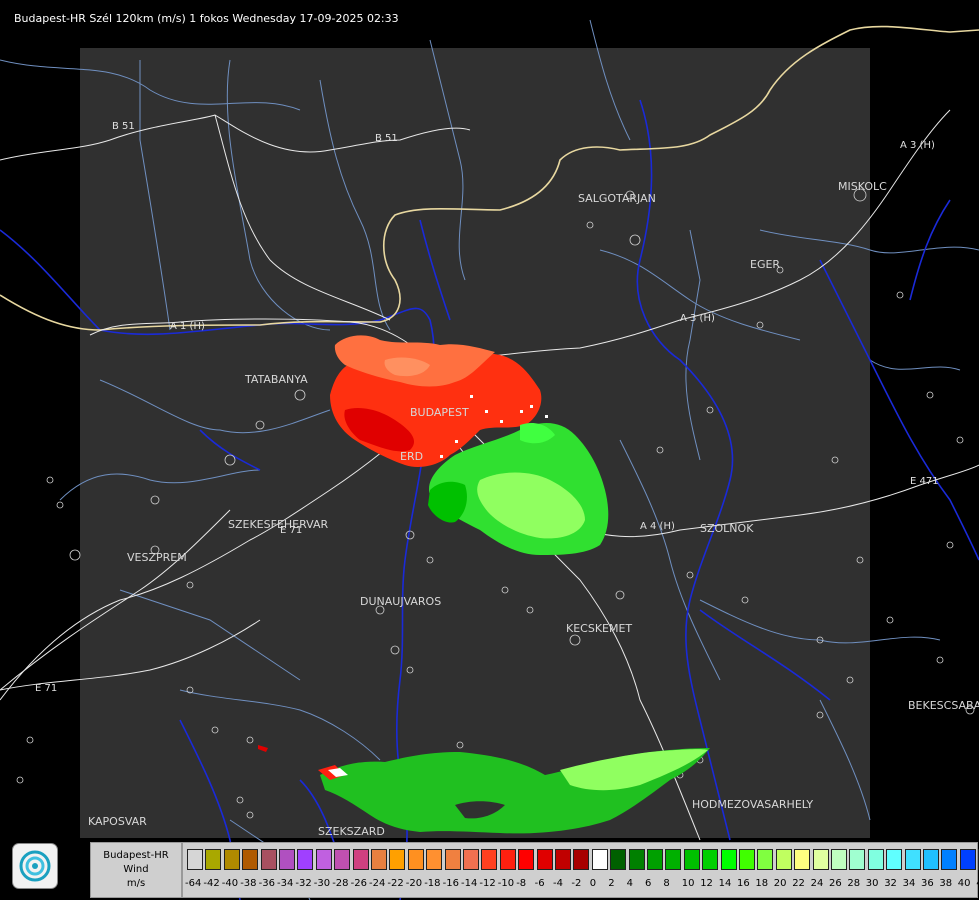 This screenshot has height=900, width=979. I want to click on legend-label: 28, so click(854, 883).